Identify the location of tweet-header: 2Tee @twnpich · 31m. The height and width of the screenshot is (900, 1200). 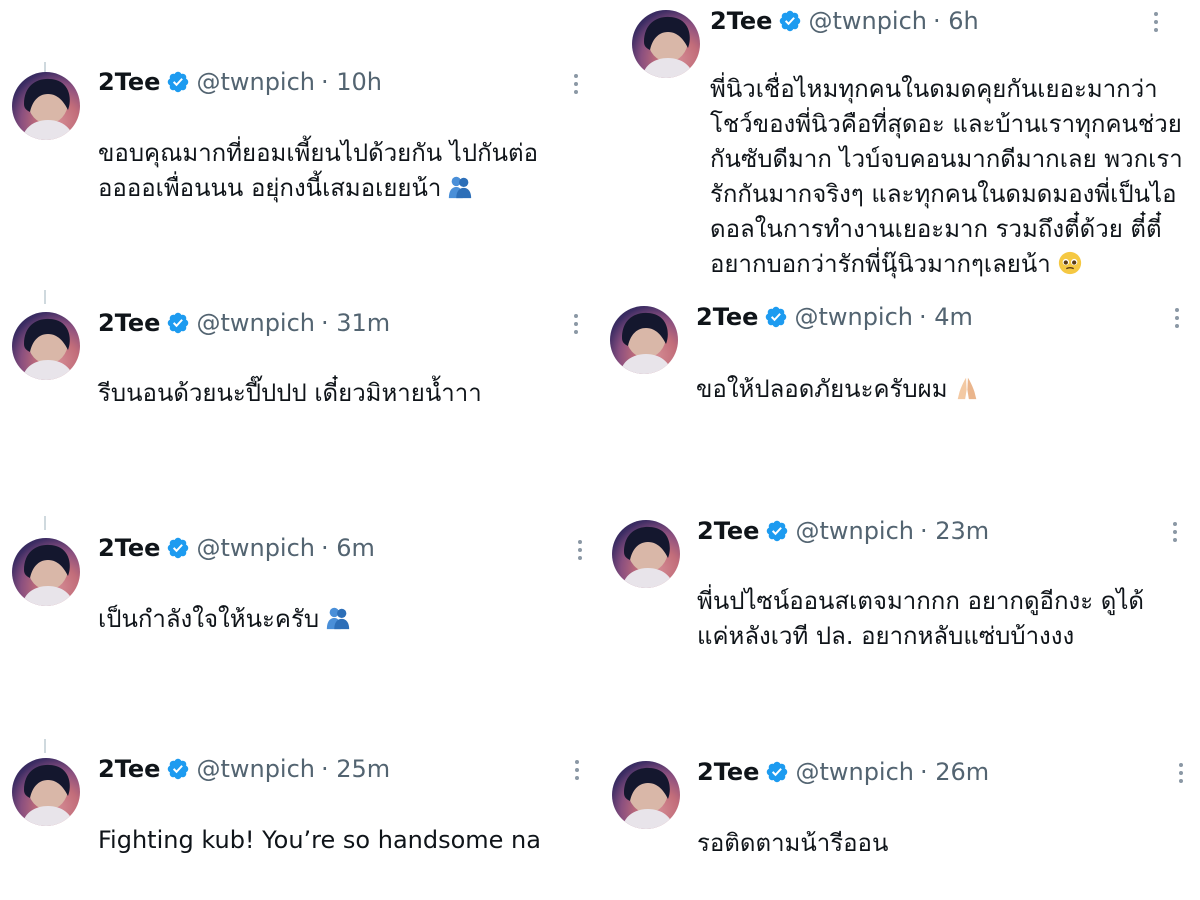
(244, 323).